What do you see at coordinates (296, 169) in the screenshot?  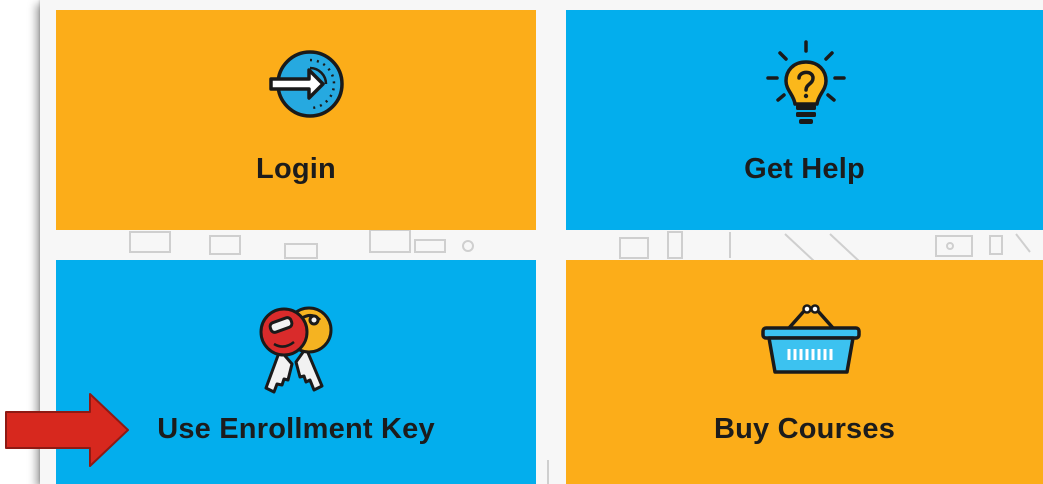 I see `login-label: Login` at bounding box center [296, 169].